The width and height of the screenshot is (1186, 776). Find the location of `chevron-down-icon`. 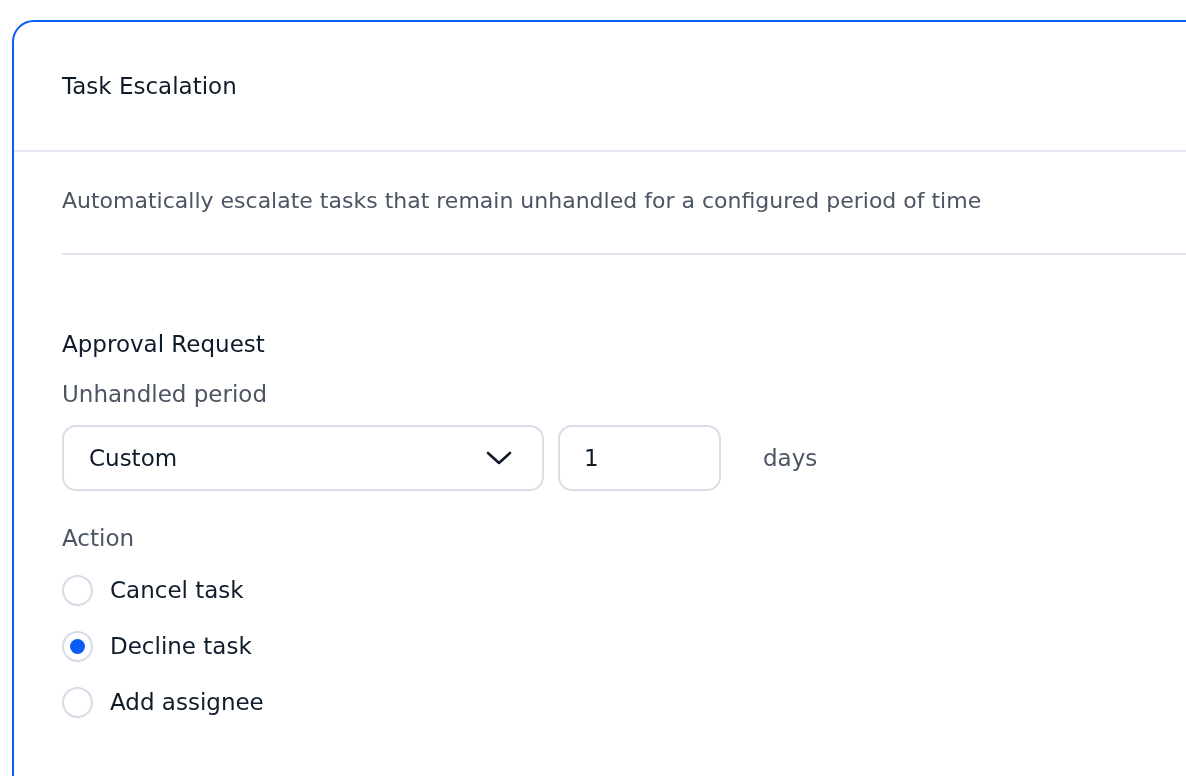

chevron-down-icon is located at coordinates (499, 458).